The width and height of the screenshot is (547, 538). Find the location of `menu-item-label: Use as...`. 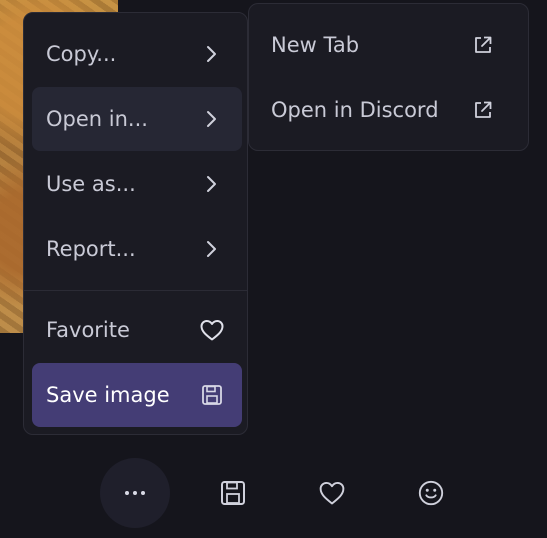

menu-item-label: Use as... is located at coordinates (91, 184).